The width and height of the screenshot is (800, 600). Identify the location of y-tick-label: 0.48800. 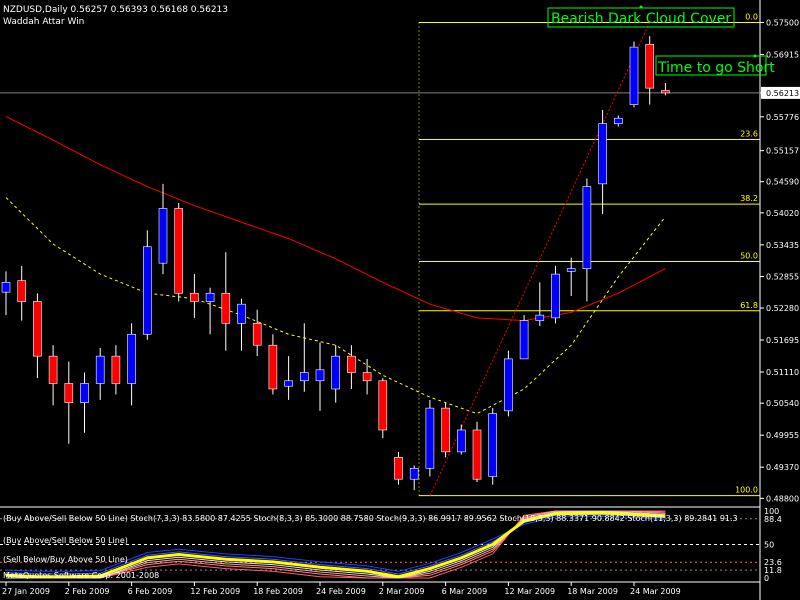
(782, 498).